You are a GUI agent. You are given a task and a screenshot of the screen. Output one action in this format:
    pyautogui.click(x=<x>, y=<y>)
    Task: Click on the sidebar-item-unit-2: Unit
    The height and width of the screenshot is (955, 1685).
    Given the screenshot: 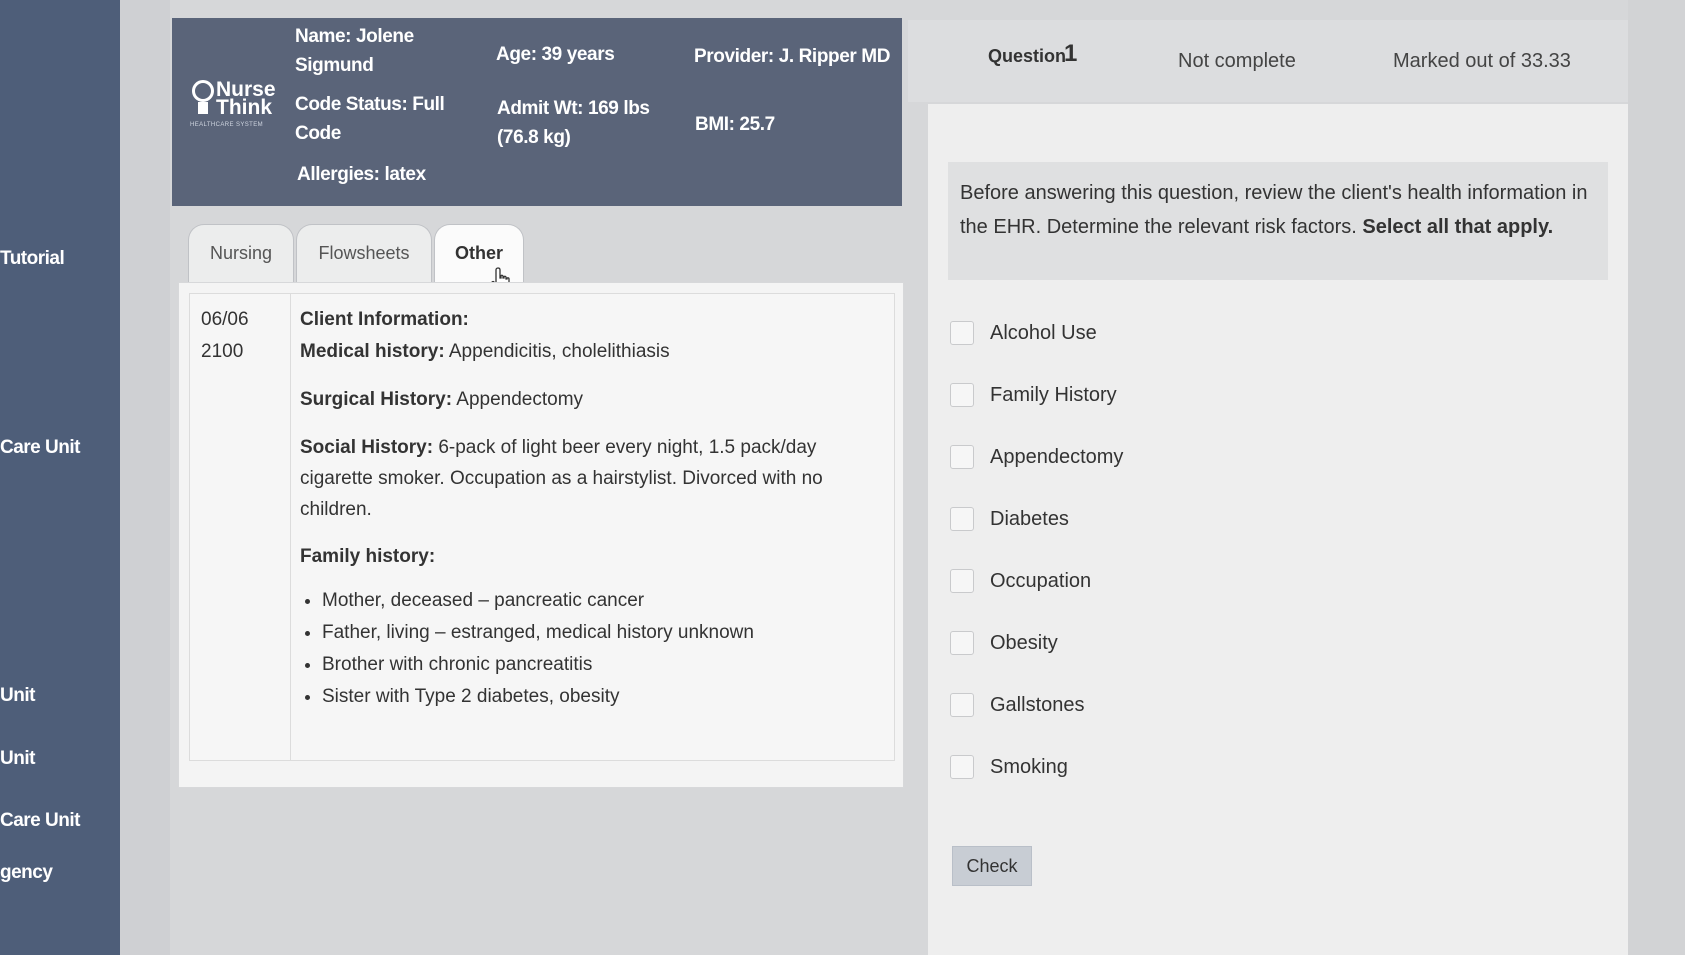 What is the action you would take?
    pyautogui.click(x=17, y=759)
    